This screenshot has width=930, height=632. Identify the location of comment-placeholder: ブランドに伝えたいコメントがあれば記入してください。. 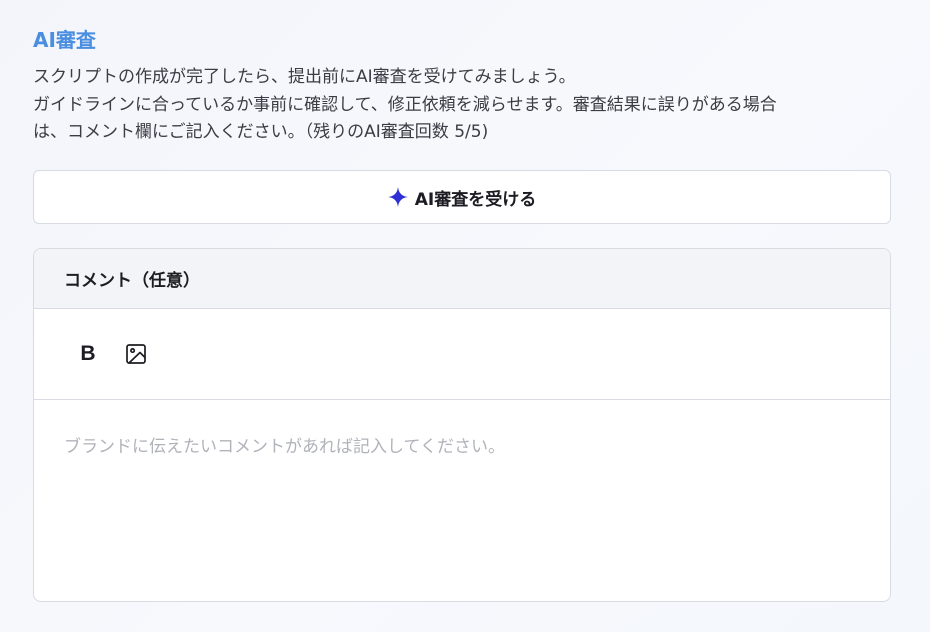
(284, 447).